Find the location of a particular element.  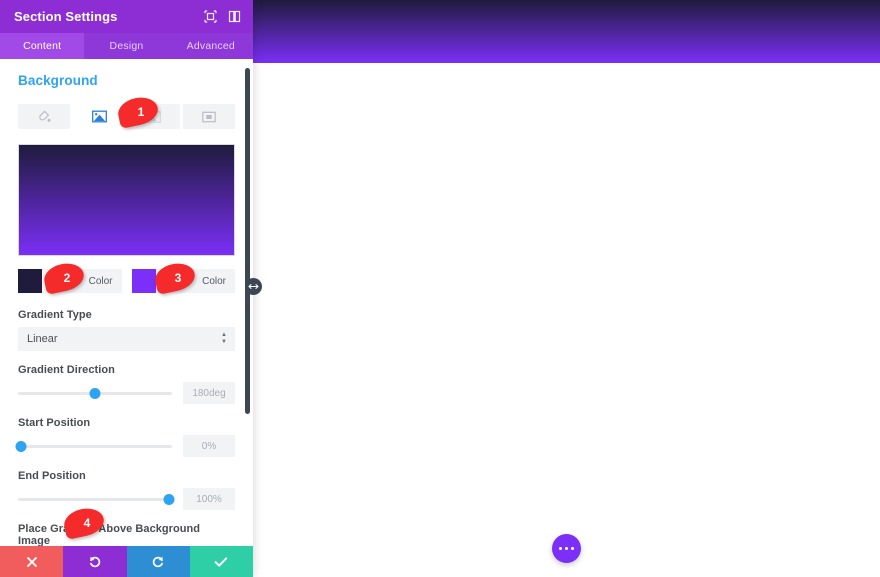

gradient-direction-label: Gradient Direction is located at coordinates (66, 370).